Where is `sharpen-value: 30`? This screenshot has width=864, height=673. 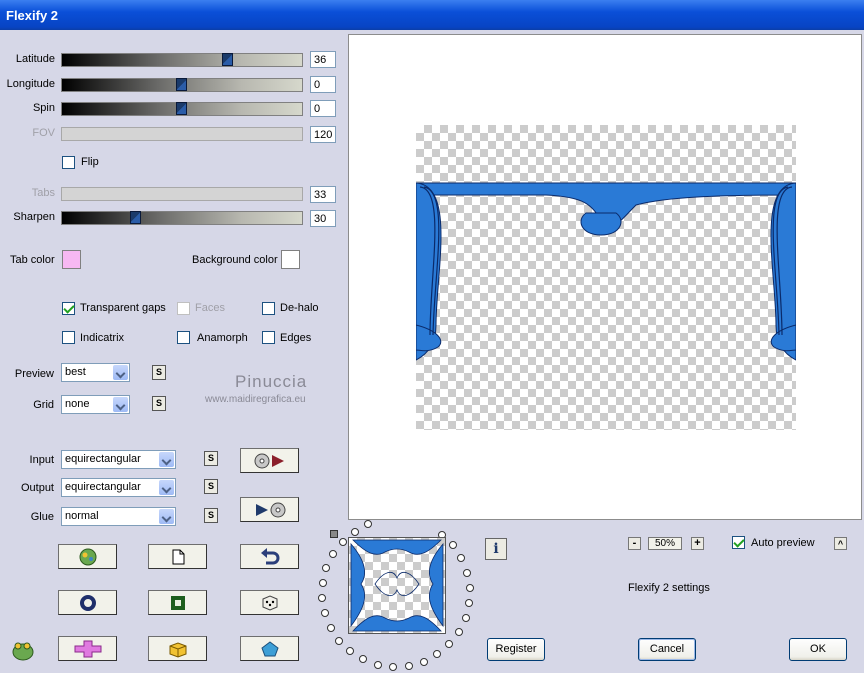 sharpen-value: 30 is located at coordinates (323, 218).